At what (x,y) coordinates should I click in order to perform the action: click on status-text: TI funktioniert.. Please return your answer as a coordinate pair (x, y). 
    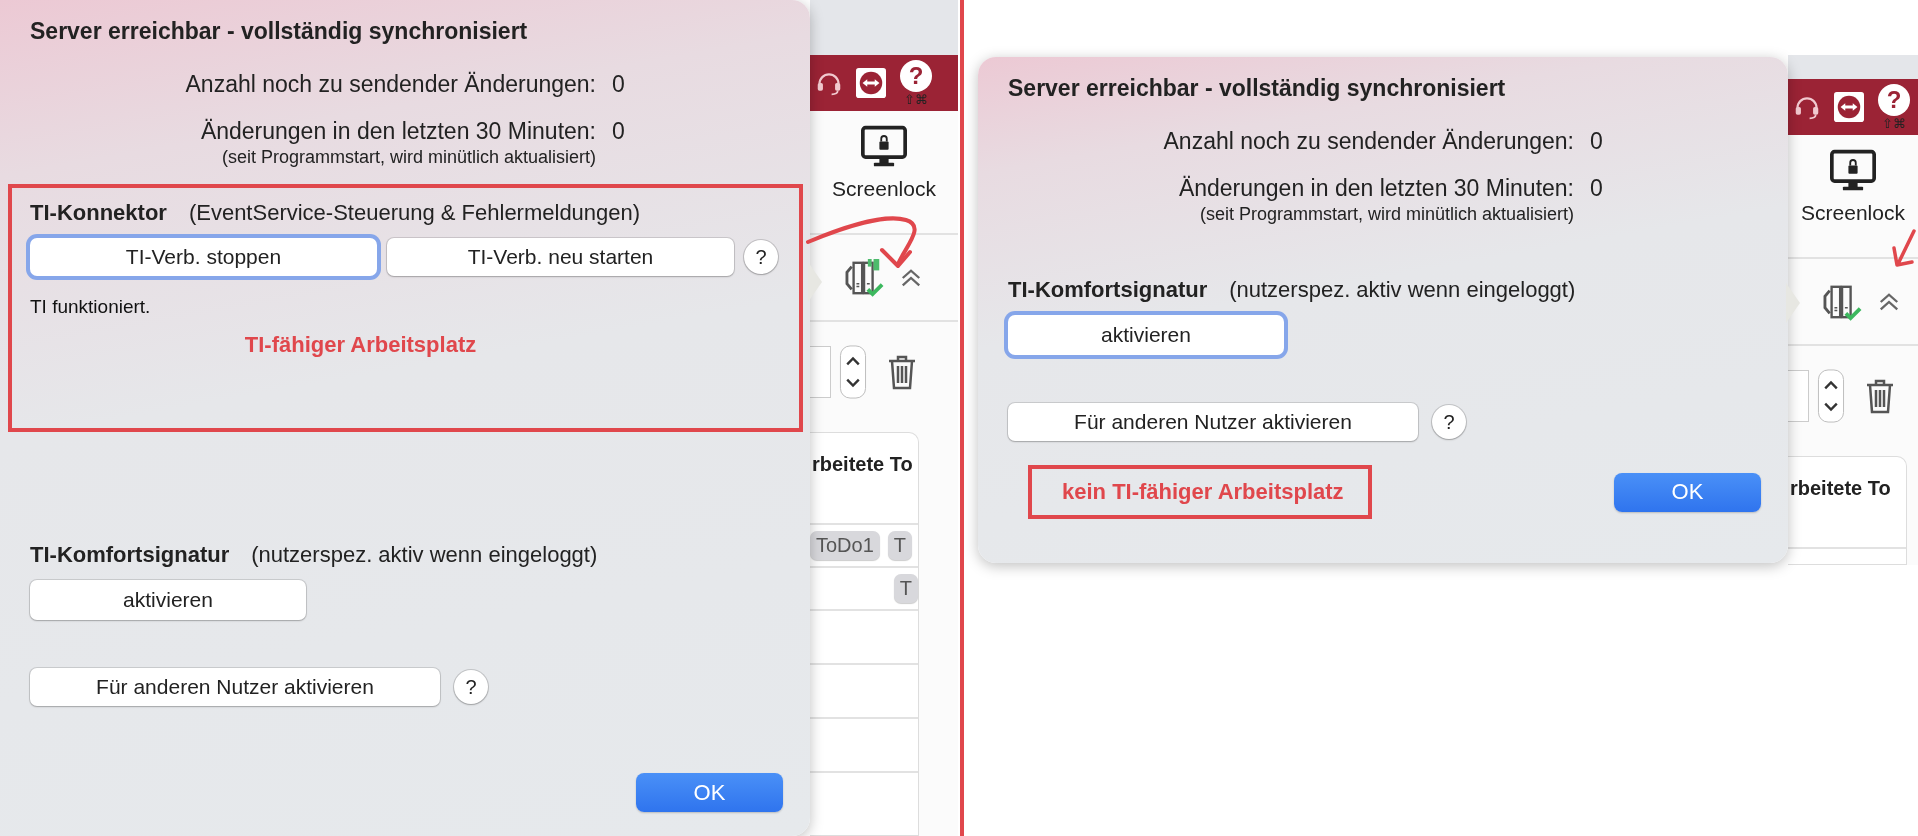
    Looking at the image, I should click on (91, 307).